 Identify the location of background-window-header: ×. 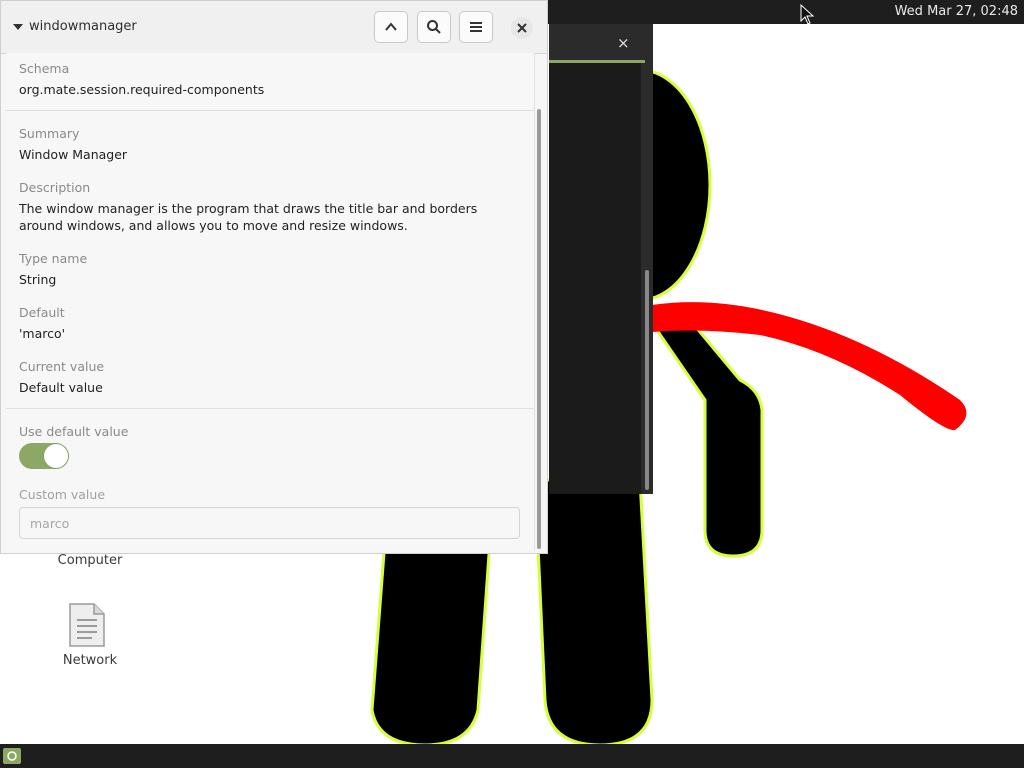
(601, 42).